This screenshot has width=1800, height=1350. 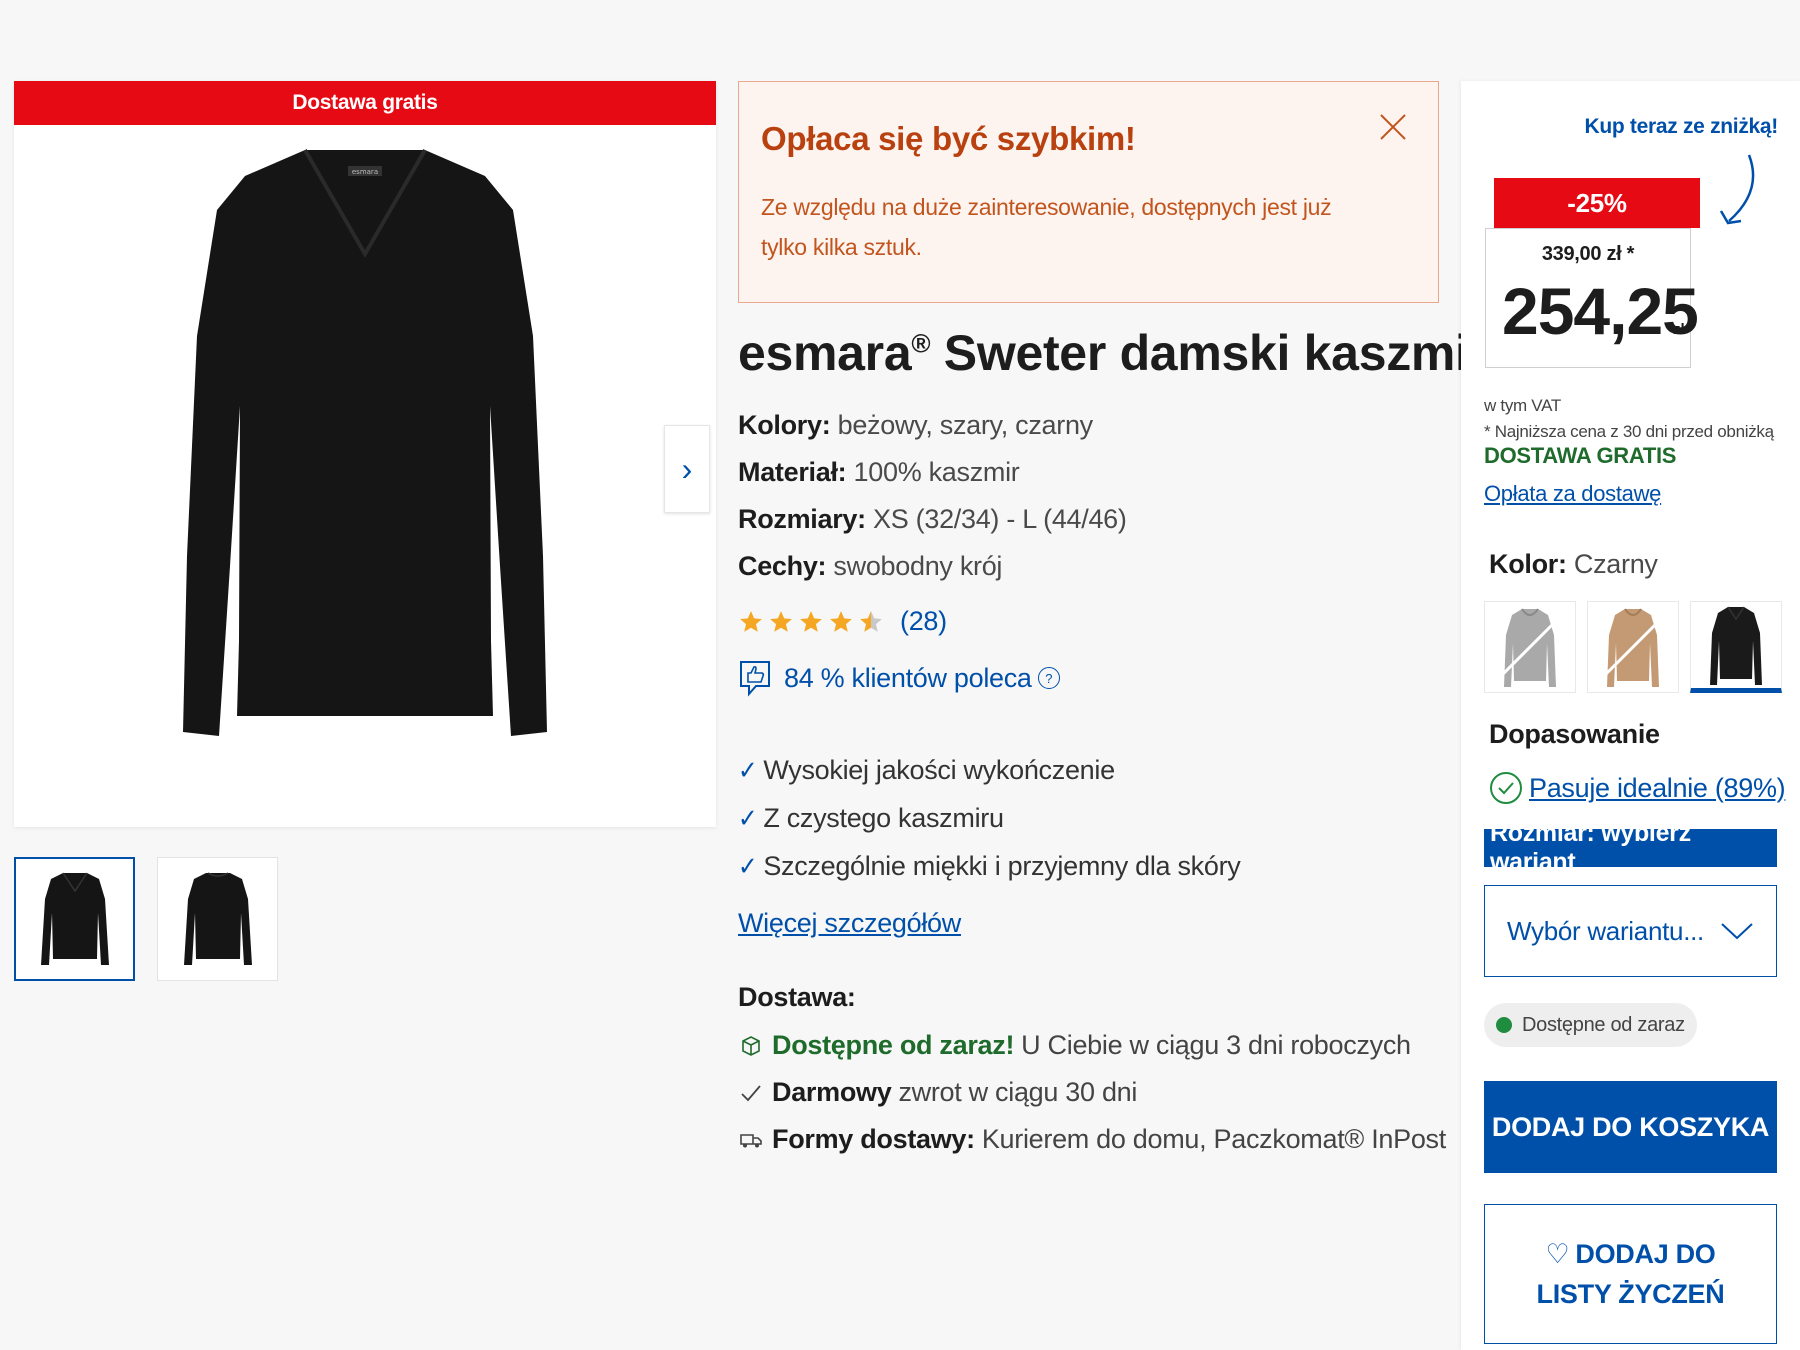 What do you see at coordinates (849, 923) in the screenshot?
I see `more-details-link: Więcej szczegółów` at bounding box center [849, 923].